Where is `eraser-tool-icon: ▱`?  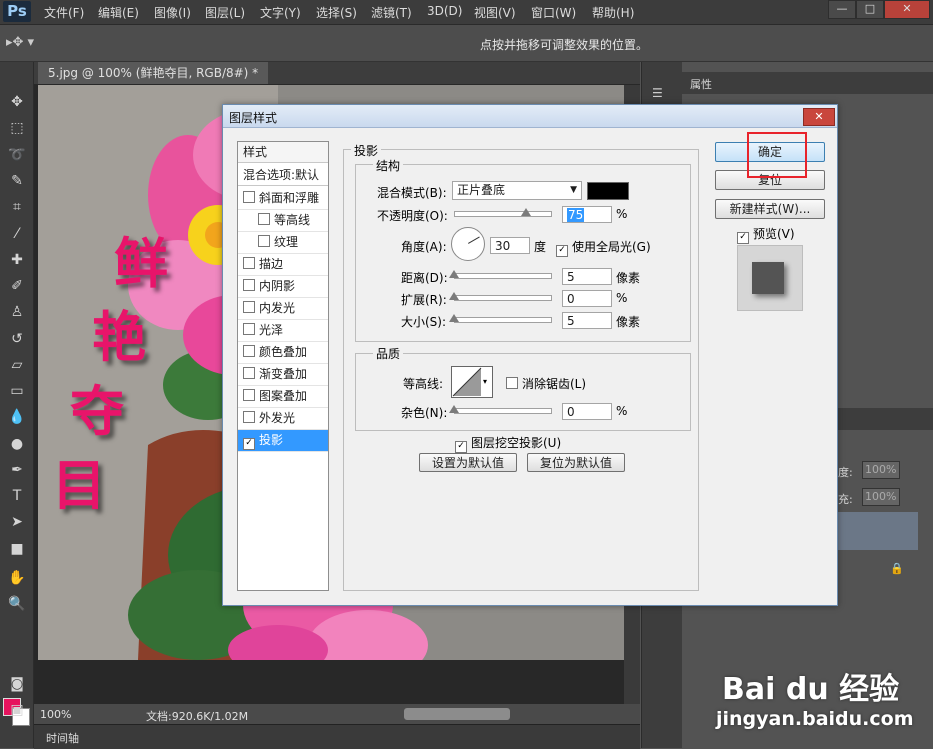
eraser-tool-icon: ▱ is located at coordinates (17, 365).